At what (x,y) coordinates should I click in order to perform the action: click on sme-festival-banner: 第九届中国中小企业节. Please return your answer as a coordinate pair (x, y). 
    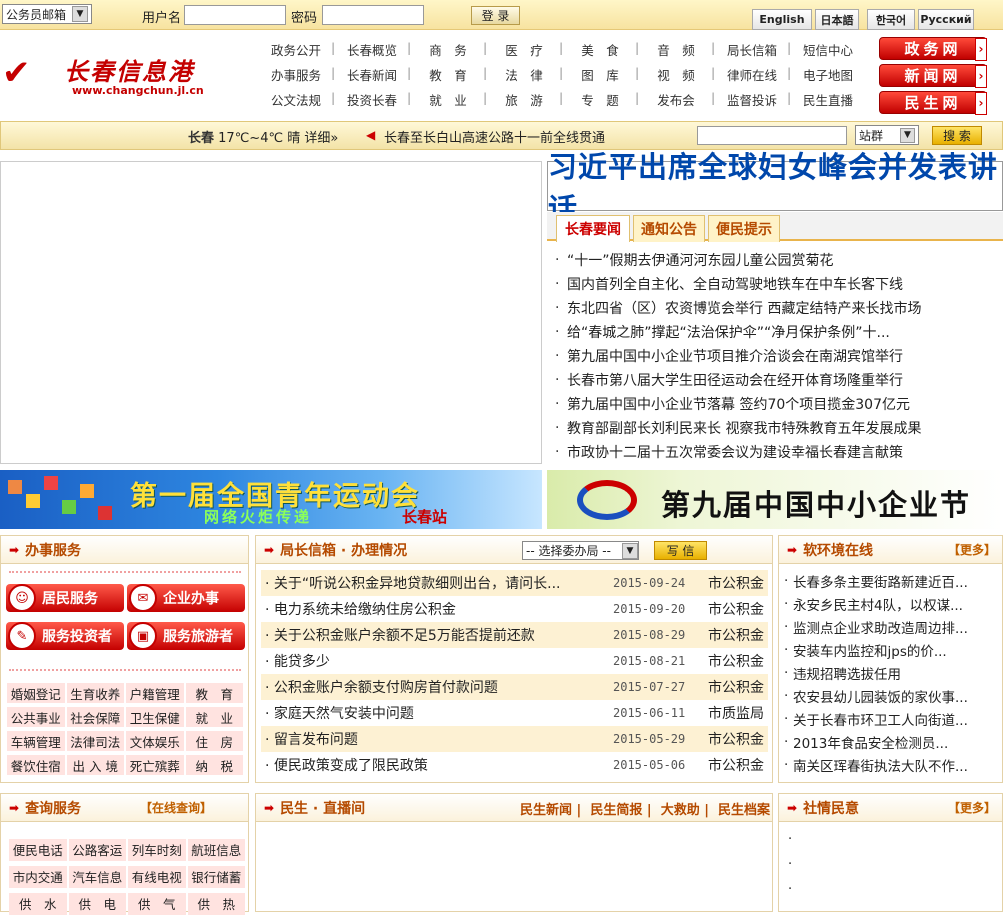
    Looking at the image, I should click on (775, 499).